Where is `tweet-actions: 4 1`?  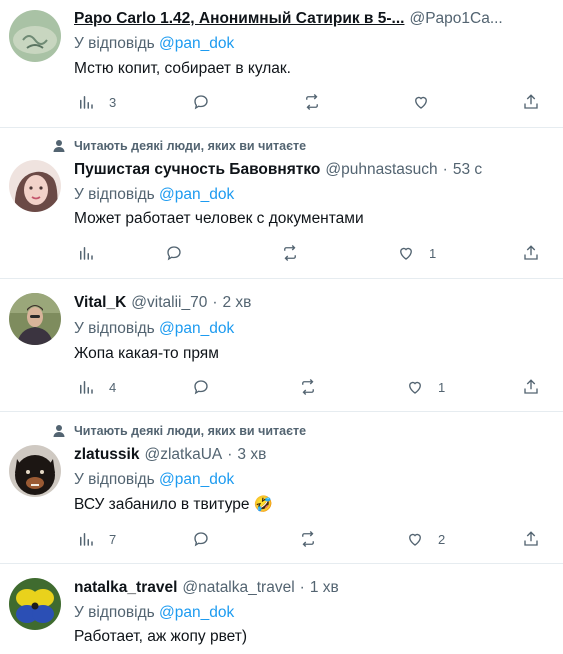 tweet-actions: 4 1 is located at coordinates (281, 389).